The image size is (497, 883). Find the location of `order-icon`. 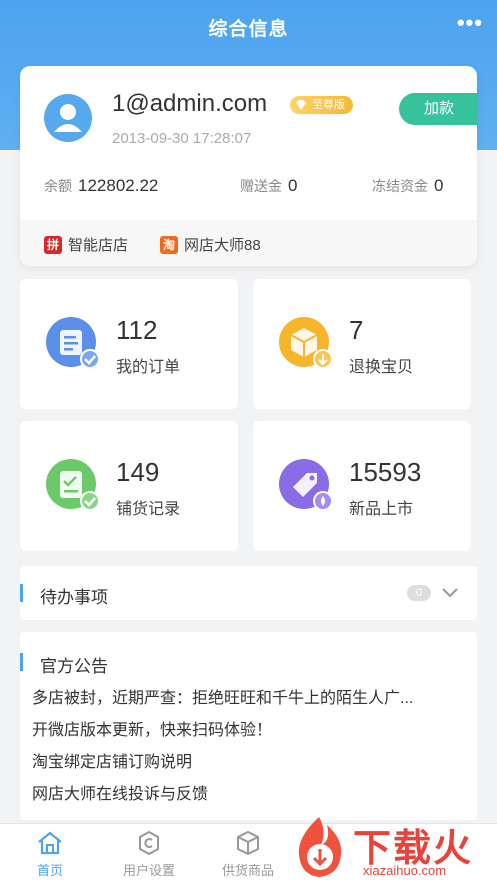

order-icon is located at coordinates (73, 343).